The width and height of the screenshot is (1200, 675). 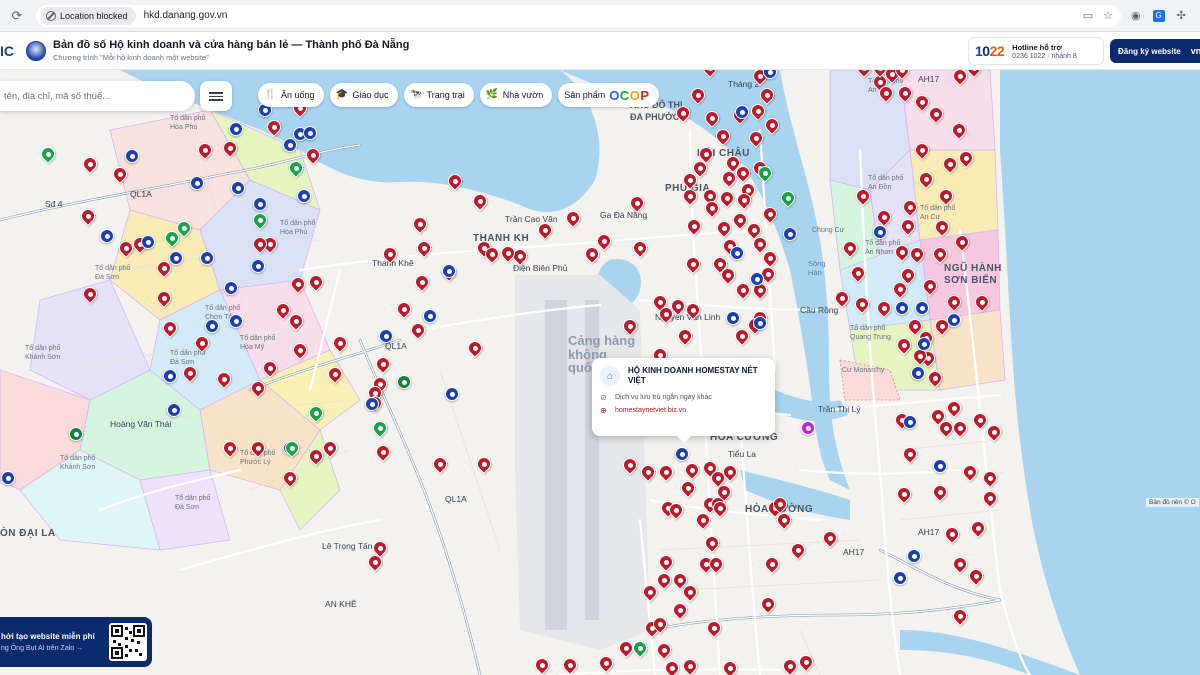 I want to click on chip-san-pham-ocop: Sản phẩm OCOP, so click(x=608, y=95).